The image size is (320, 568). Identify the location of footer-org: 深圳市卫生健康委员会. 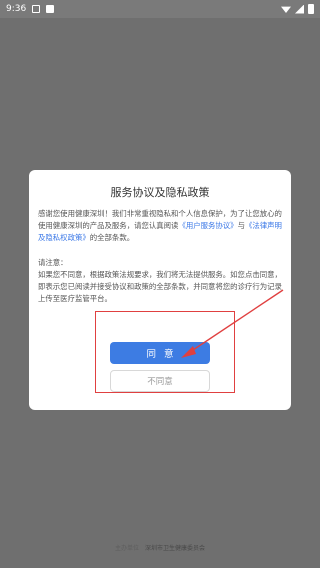
(174, 548).